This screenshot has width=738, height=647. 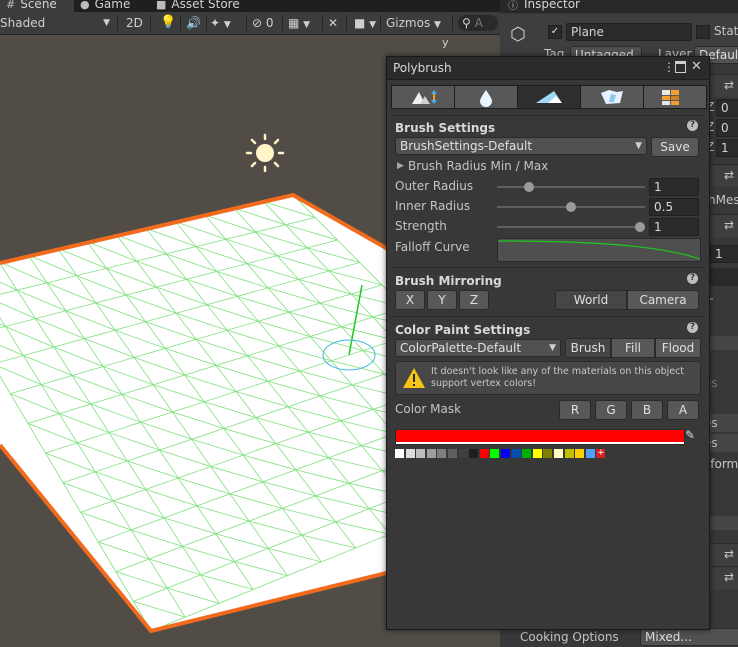 What do you see at coordinates (723, 277) in the screenshot?
I see `material-slot` at bounding box center [723, 277].